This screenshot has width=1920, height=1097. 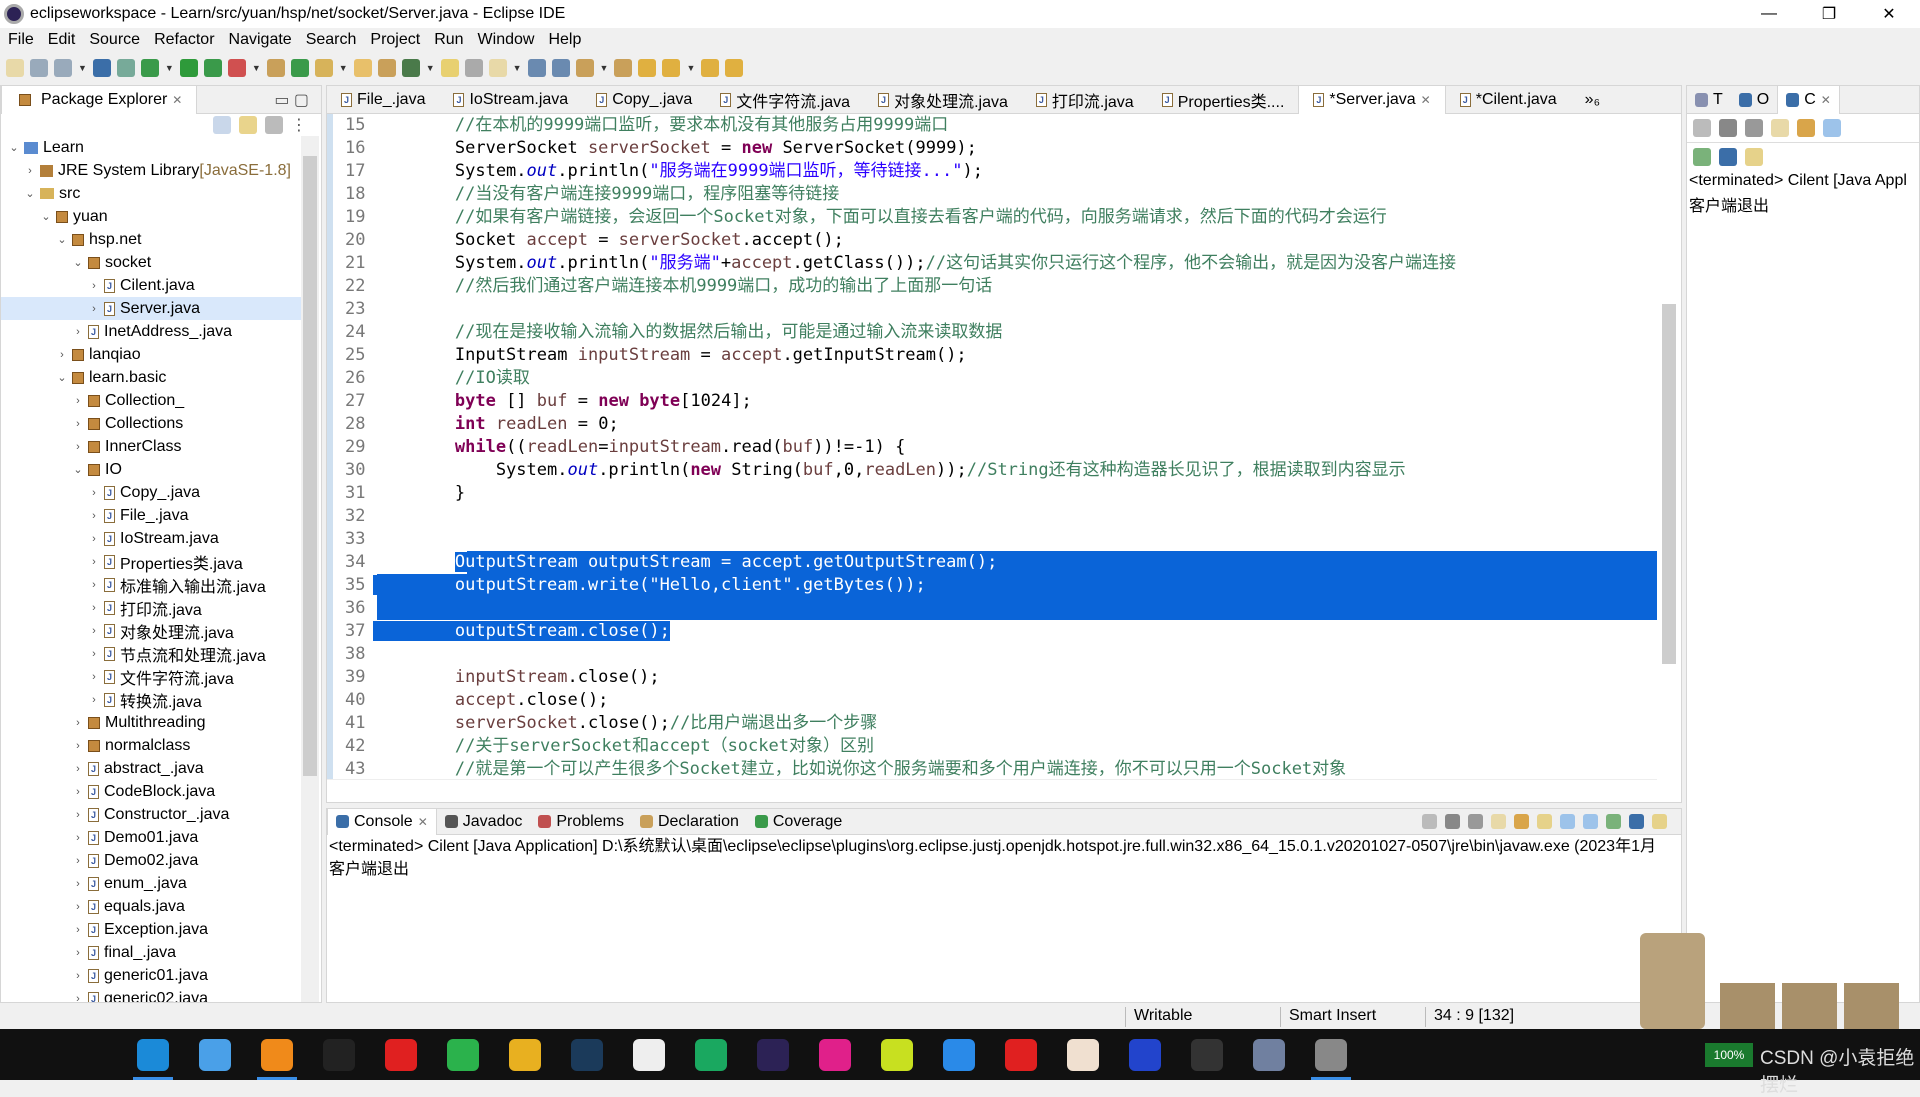 What do you see at coordinates (151, 469) in the screenshot?
I see `tree-item: ⌄ IO` at bounding box center [151, 469].